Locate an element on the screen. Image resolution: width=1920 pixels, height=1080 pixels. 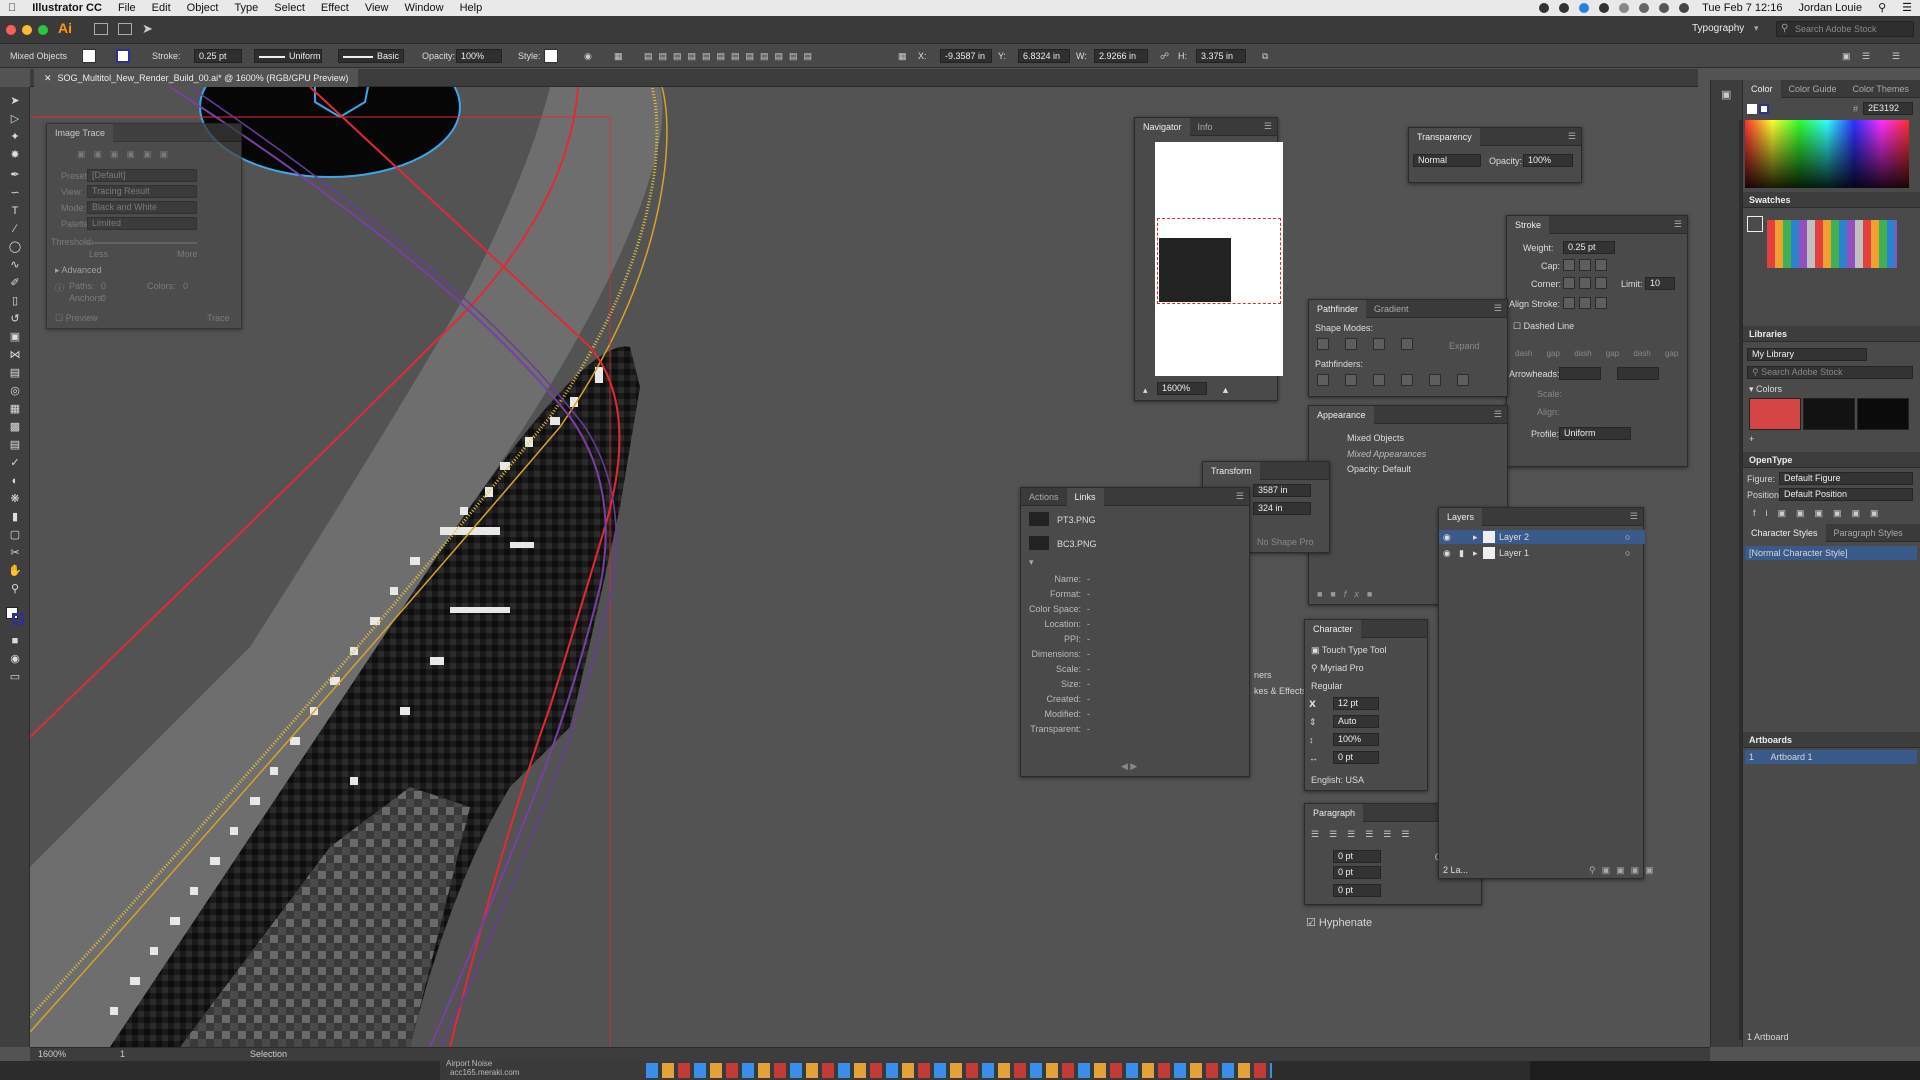
mode-select: Black and White is located at coordinates (142, 207).